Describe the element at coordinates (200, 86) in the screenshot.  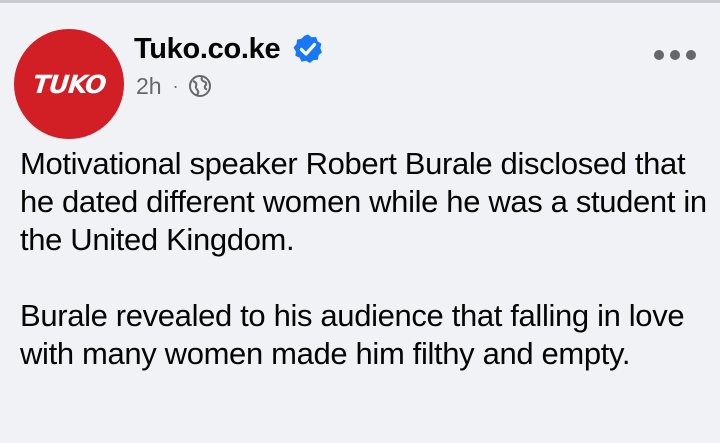
I see `globe-icon` at that location.